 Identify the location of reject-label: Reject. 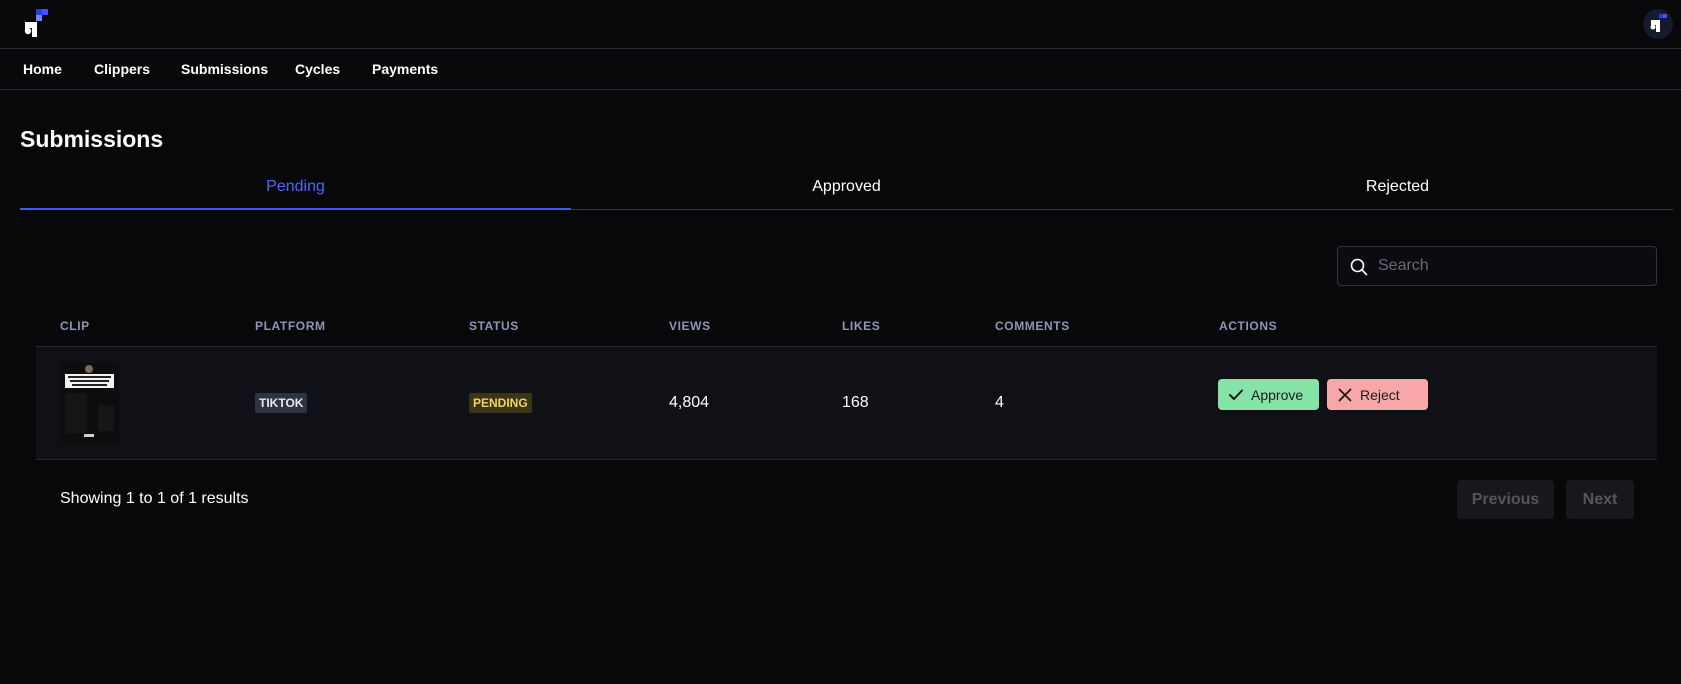
(1380, 394).